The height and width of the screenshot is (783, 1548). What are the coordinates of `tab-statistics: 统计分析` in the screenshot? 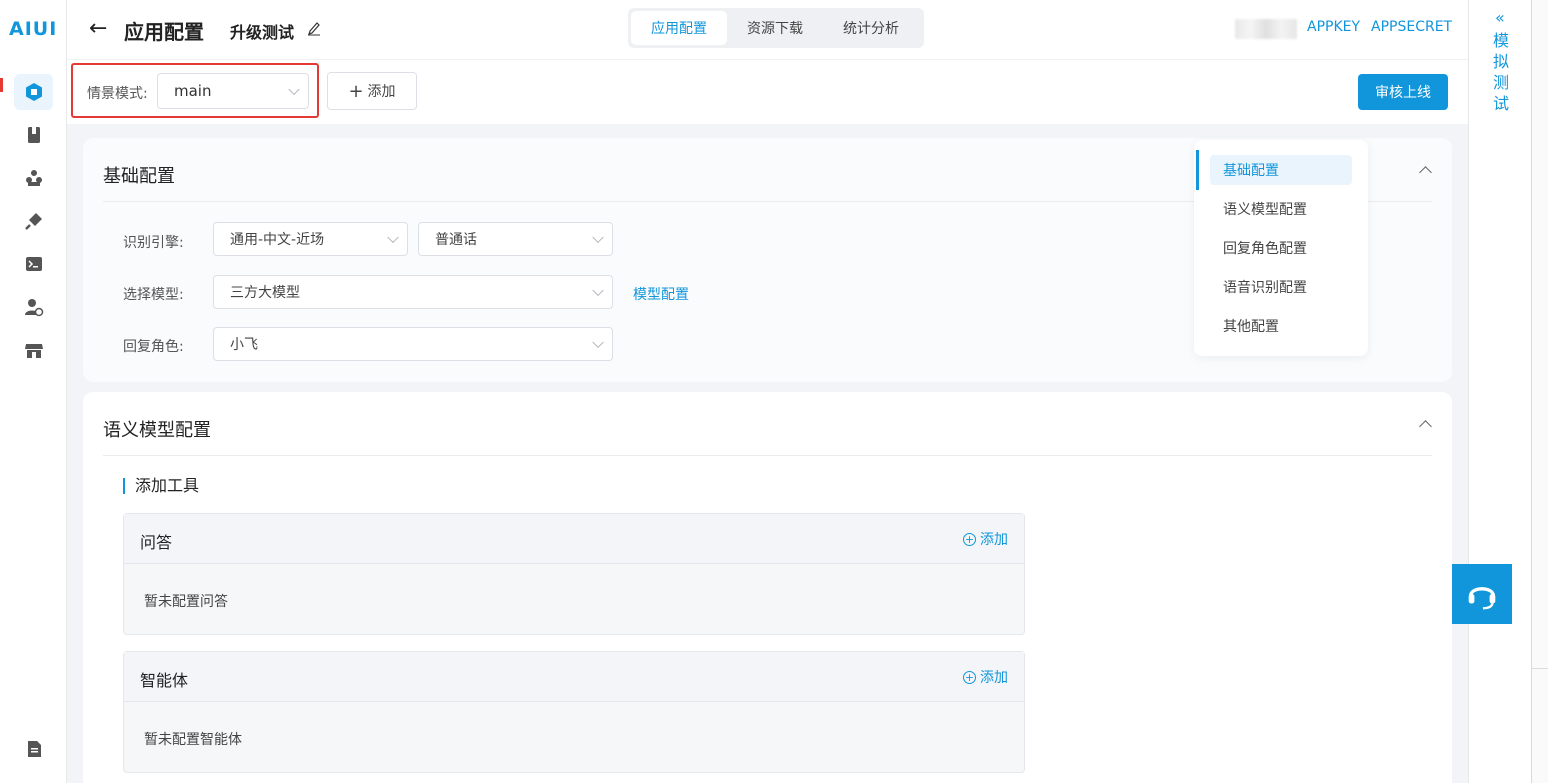 It's located at (871, 28).